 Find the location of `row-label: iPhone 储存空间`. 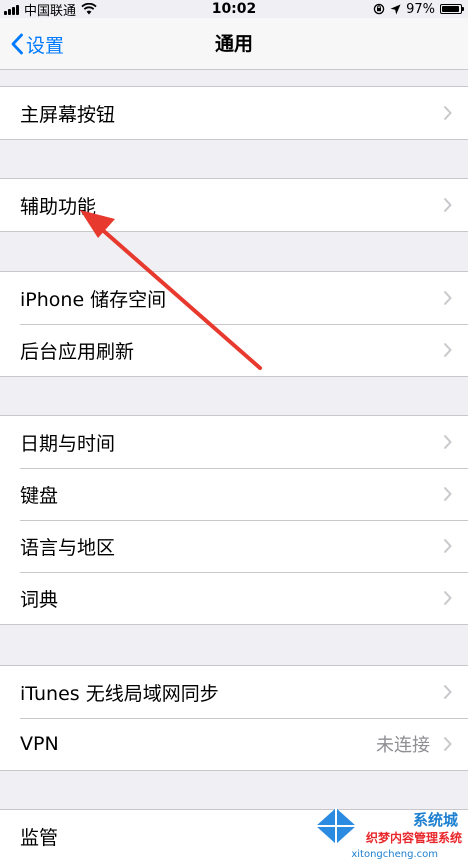

row-label: iPhone 储存空间 is located at coordinates (93, 299).